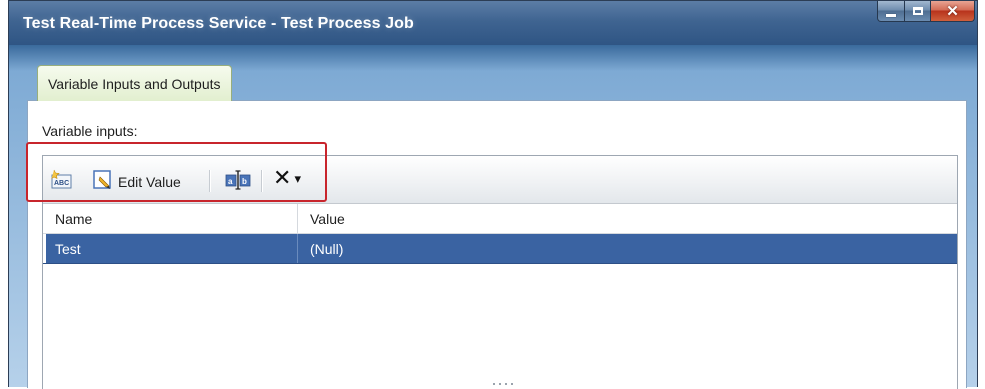 This screenshot has width=985, height=389. I want to click on table-row: Test (Null), so click(500, 249).